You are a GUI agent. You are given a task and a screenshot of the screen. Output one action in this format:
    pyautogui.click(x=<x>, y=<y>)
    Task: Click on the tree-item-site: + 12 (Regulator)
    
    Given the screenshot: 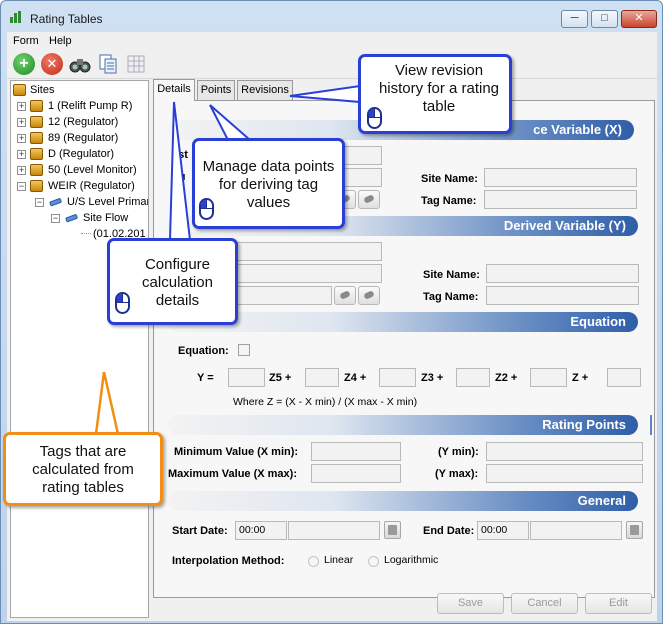 What is the action you would take?
    pyautogui.click(x=80, y=122)
    